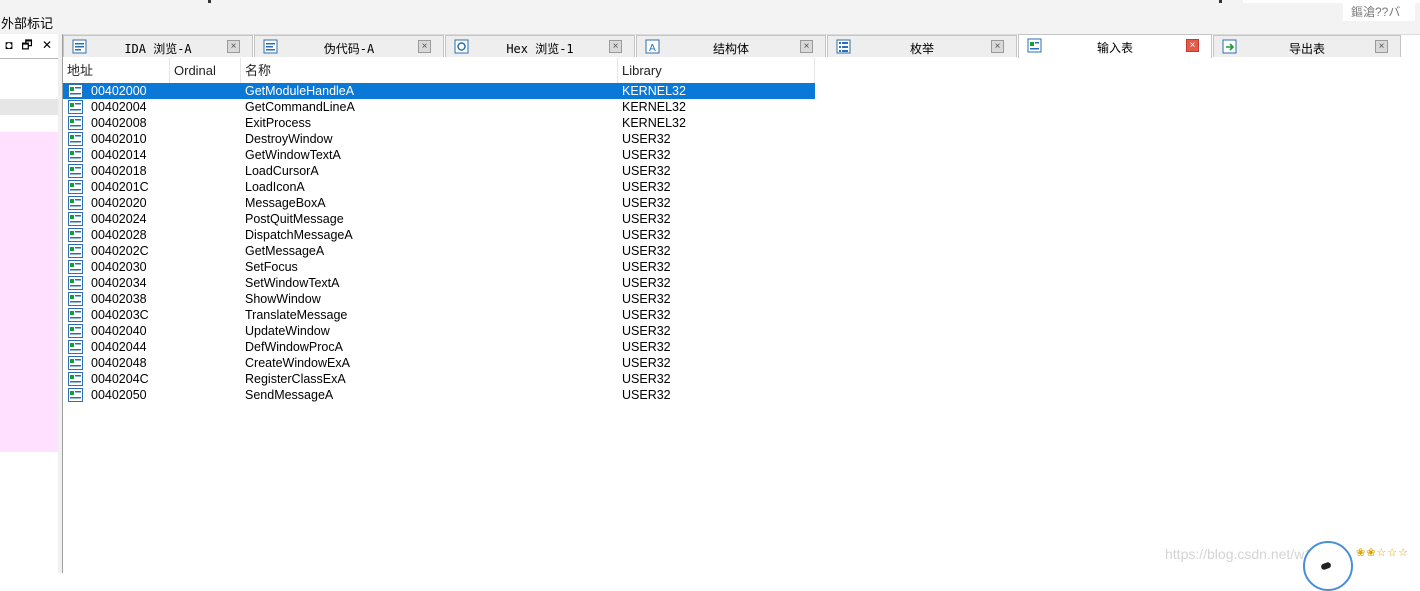  I want to click on address-cell: 0040202C, so click(120, 251).